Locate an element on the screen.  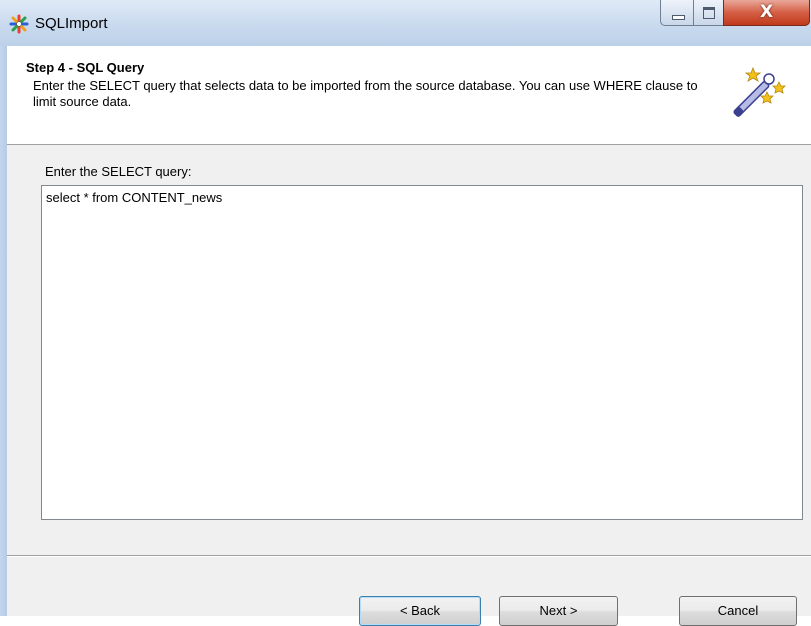
maximize-icon is located at coordinates (709, 13).